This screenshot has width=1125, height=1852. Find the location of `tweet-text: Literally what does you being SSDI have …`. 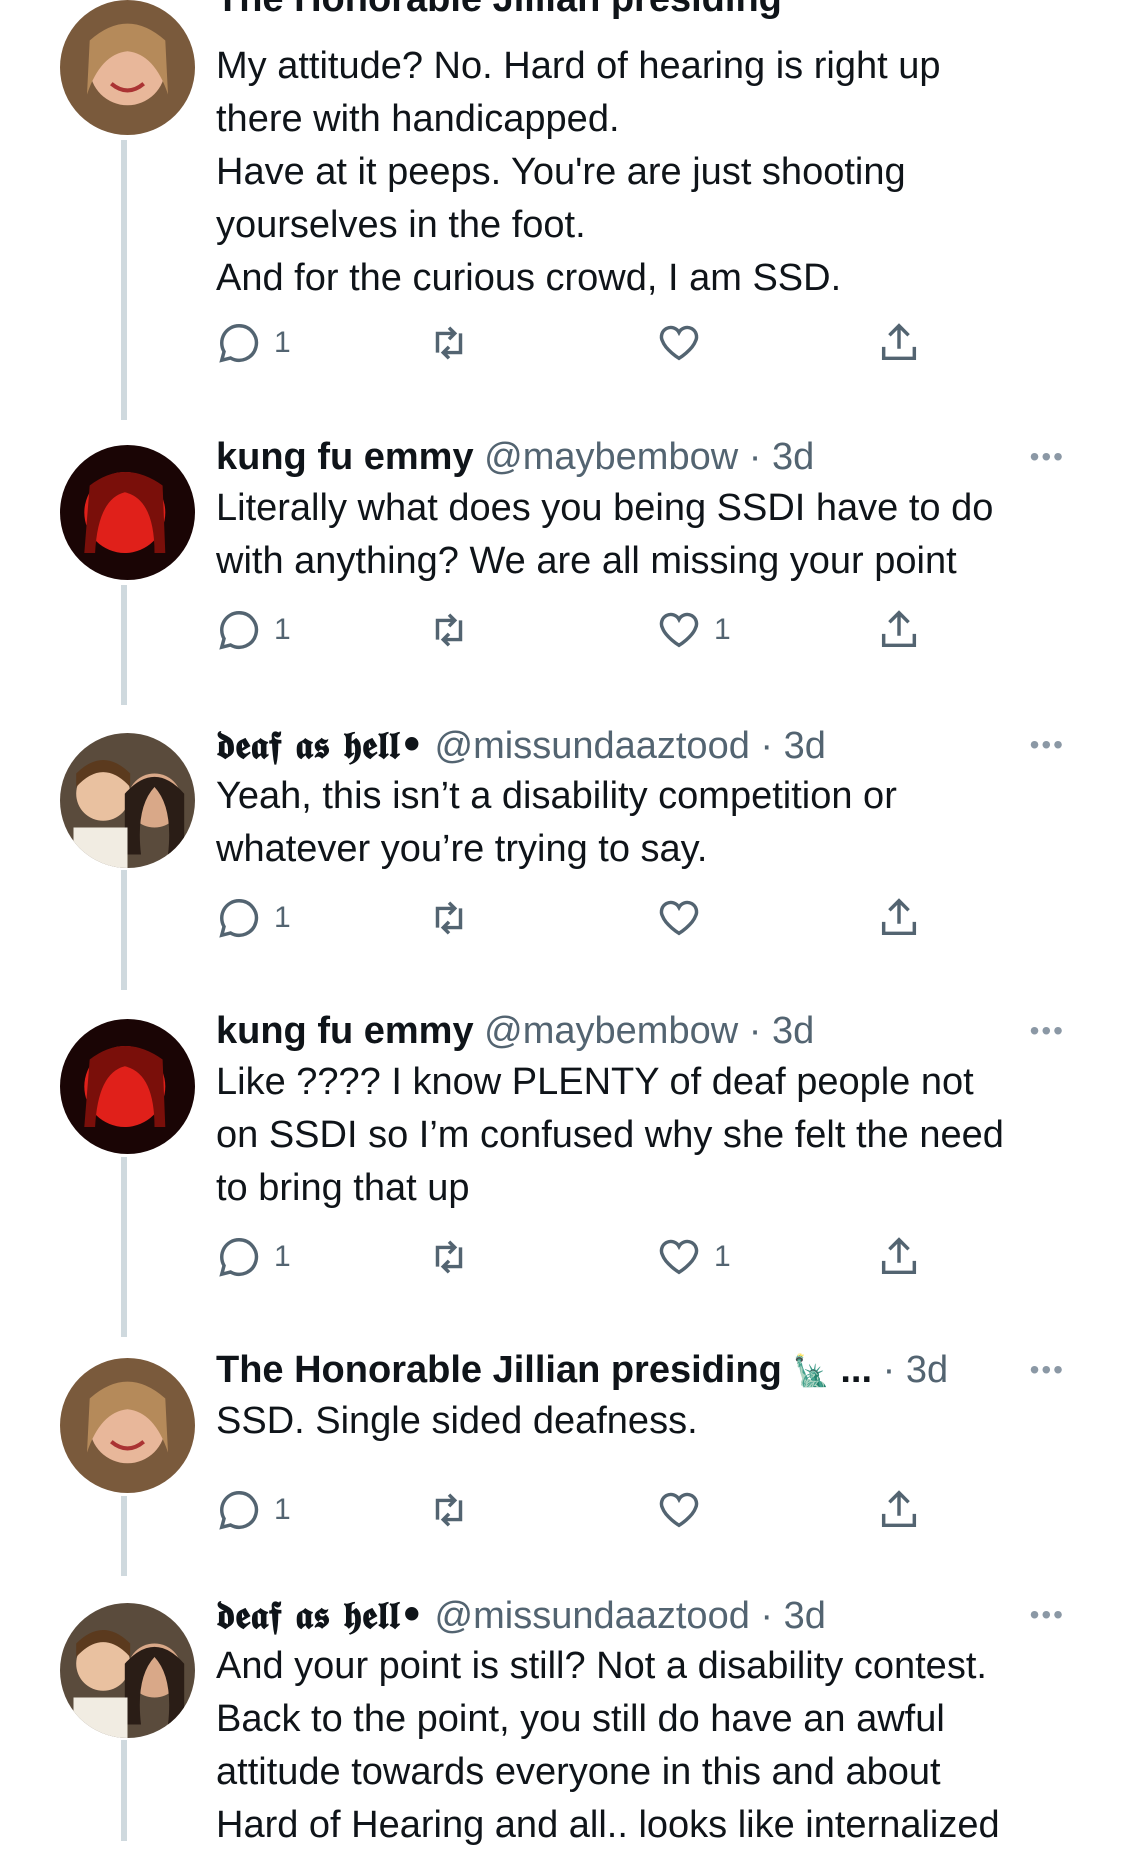

tweet-text: Literally what does you being SSDI have … is located at coordinates (605, 534).